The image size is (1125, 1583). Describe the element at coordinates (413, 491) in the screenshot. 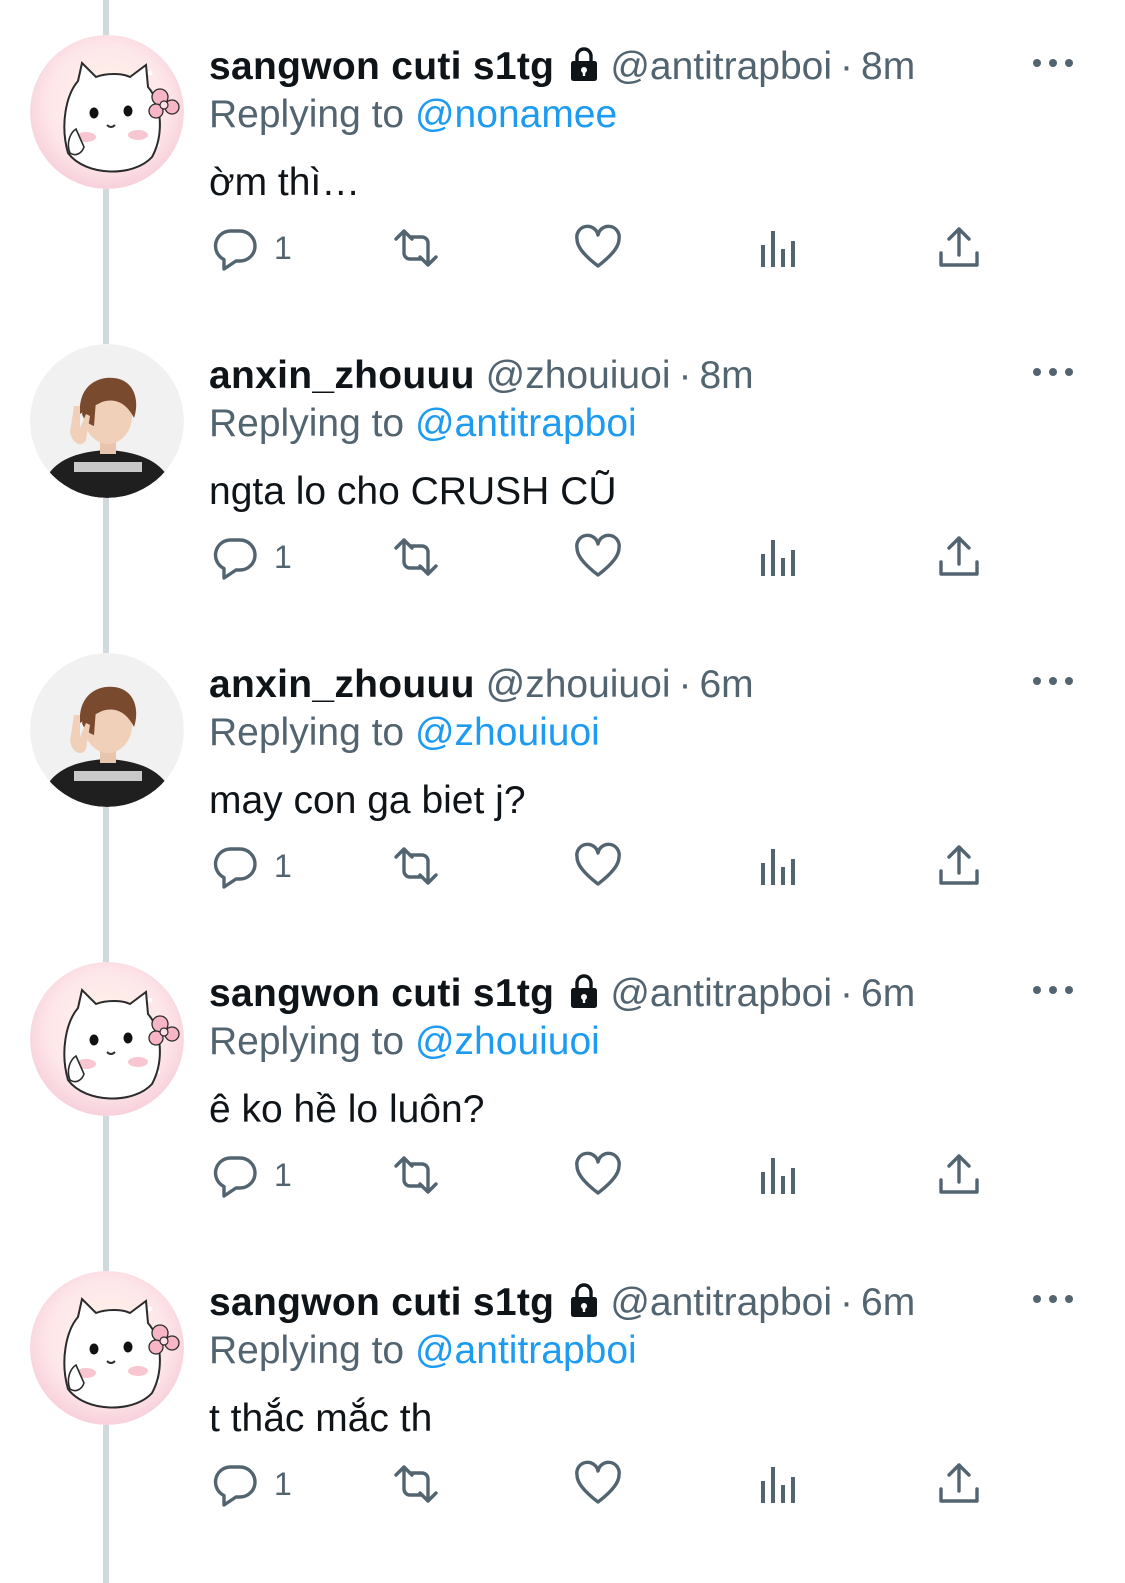

I see `tweet-text: ngta lo cho CRUSH CŨ` at that location.